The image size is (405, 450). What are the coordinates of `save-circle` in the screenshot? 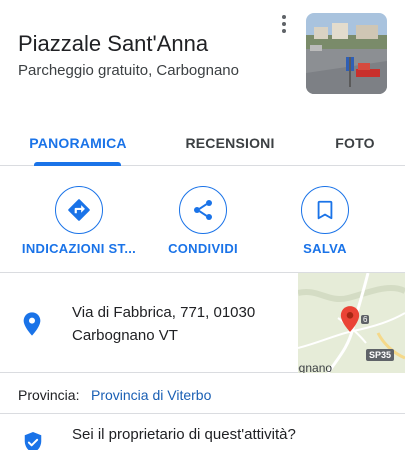 It's located at (325, 210).